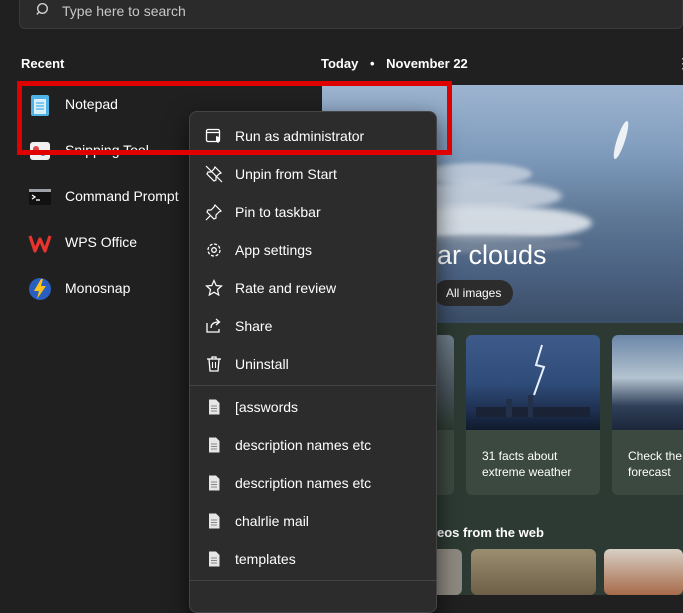 Image resolution: width=683 pixels, height=613 pixels. What do you see at coordinates (286, 288) in the screenshot?
I see `menu-item-label: Rate and review` at bounding box center [286, 288].